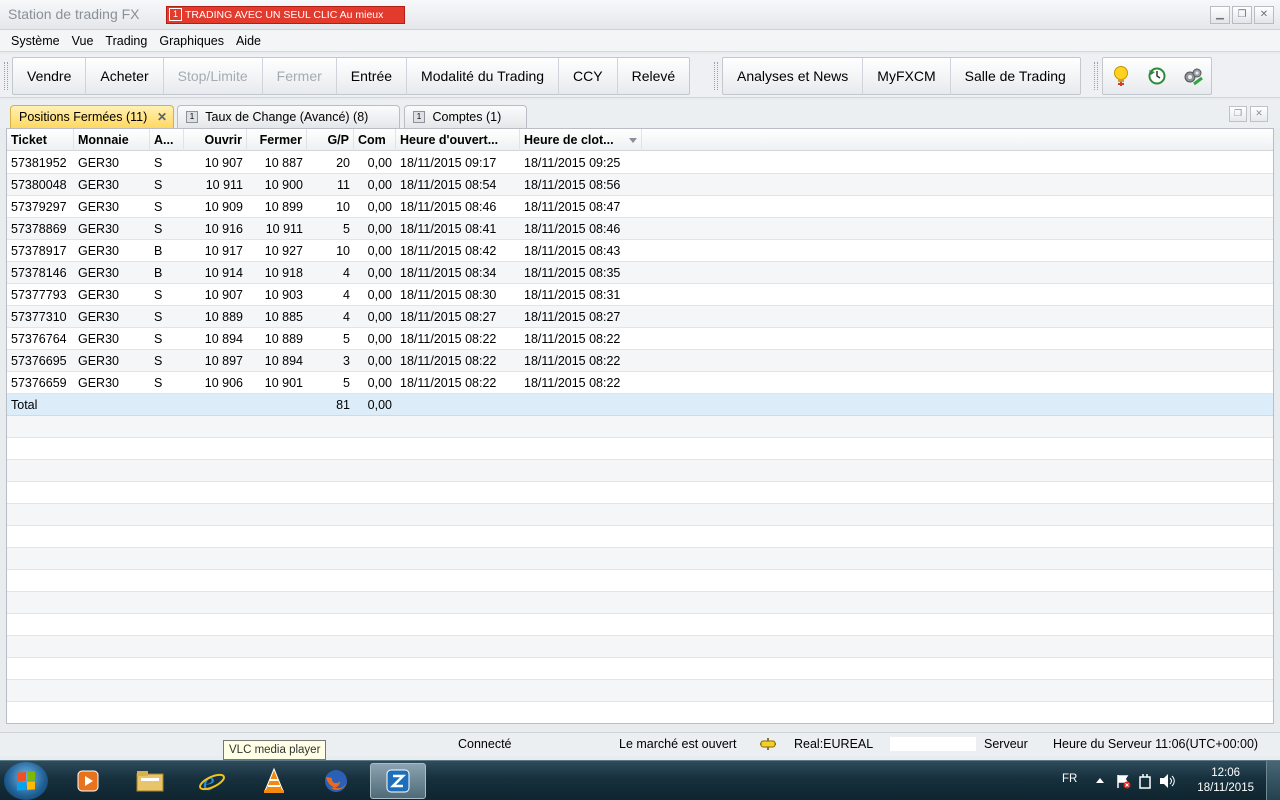 This screenshot has height=800, width=1280. I want to click on cell-open: 10 911, so click(224, 185).